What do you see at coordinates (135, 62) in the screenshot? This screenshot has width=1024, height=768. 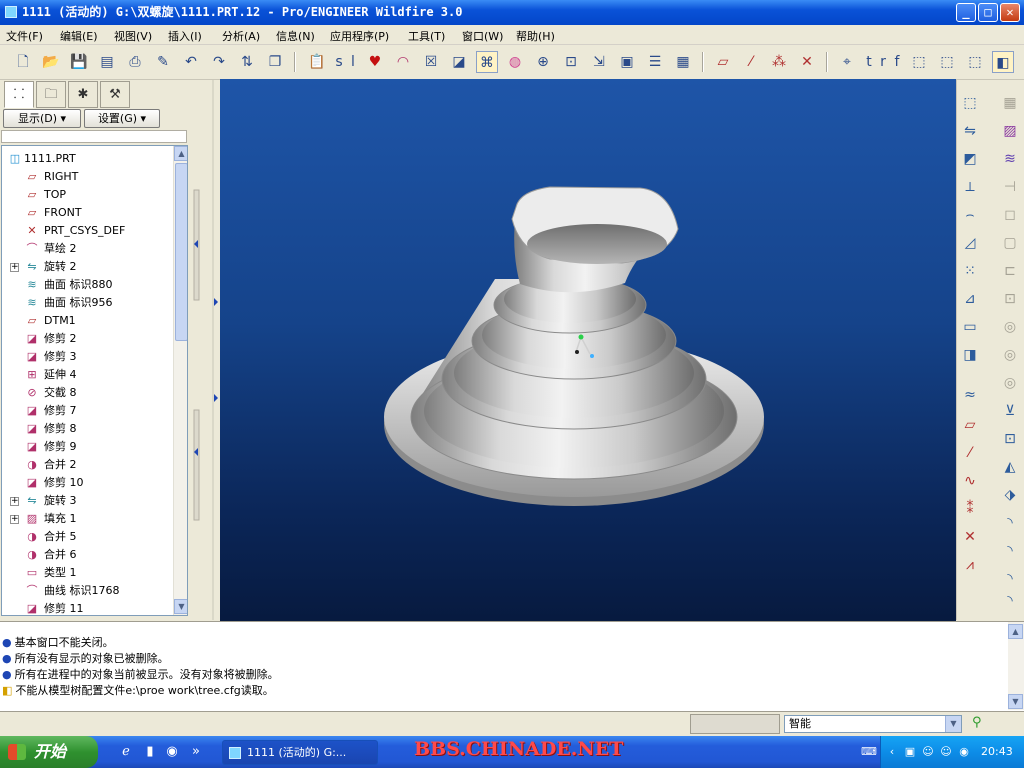 I see `print-icon: ⎙` at bounding box center [135, 62].